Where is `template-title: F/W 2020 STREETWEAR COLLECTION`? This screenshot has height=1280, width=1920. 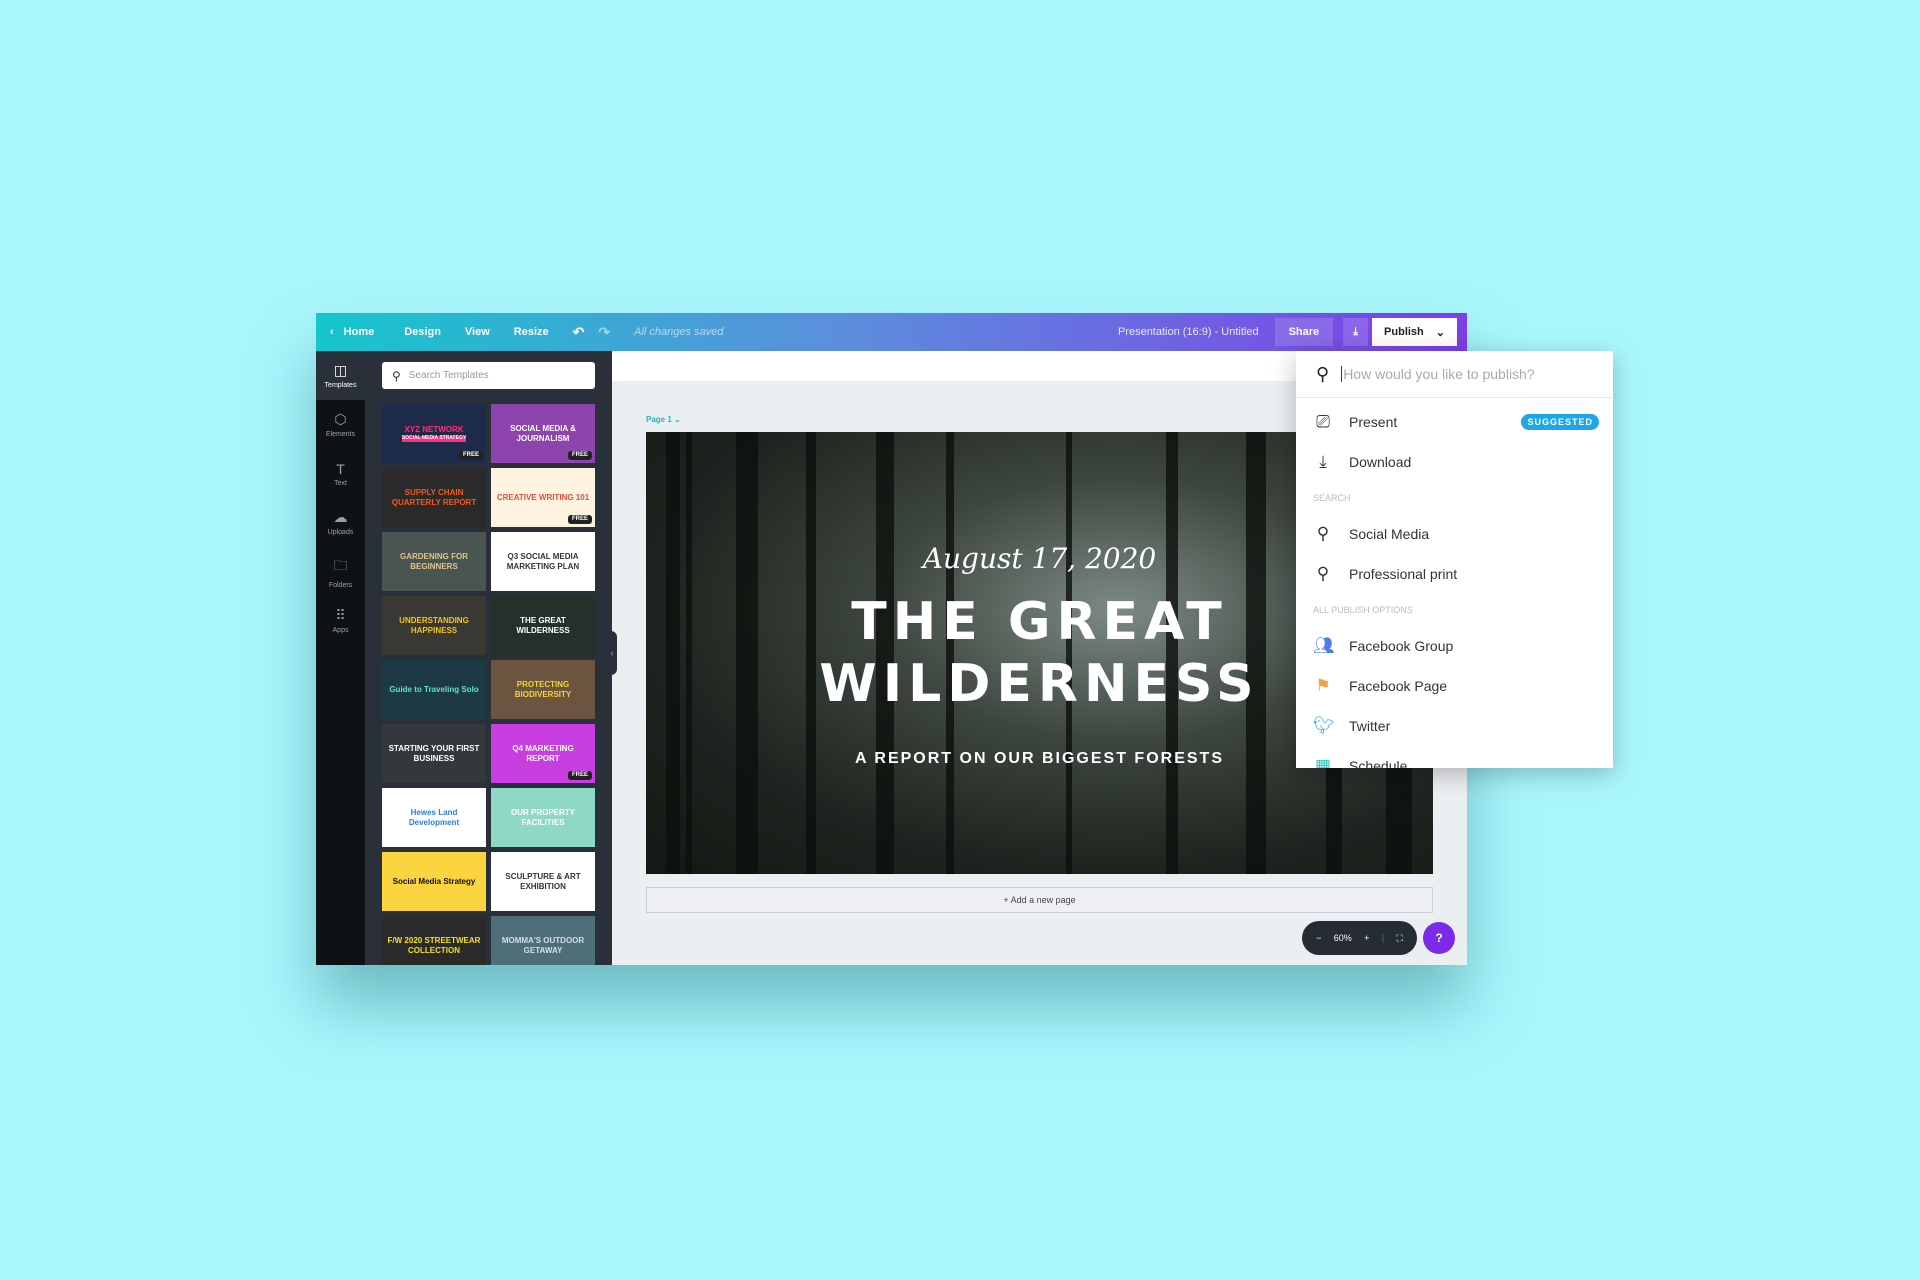 template-title: F/W 2020 STREETWEAR COLLECTION is located at coordinates (434, 945).